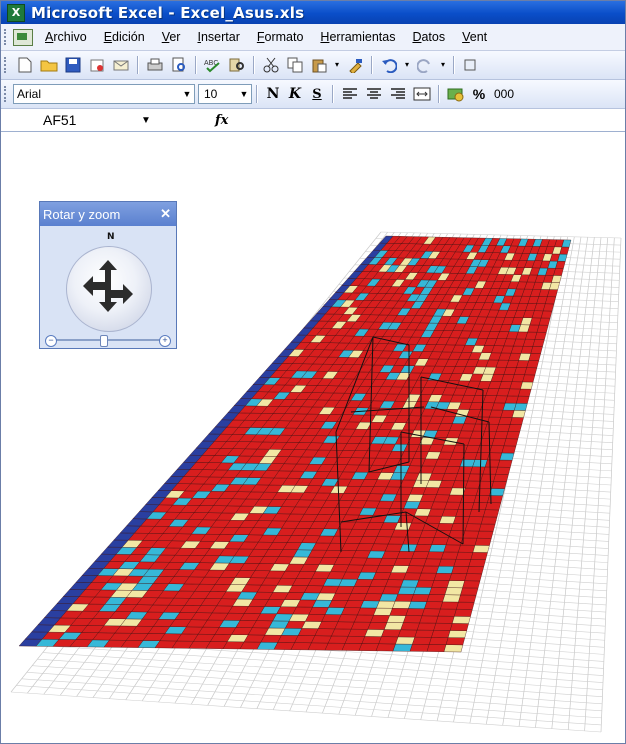  Describe the element at coordinates (155, 65) in the screenshot. I see `print-icon` at that location.